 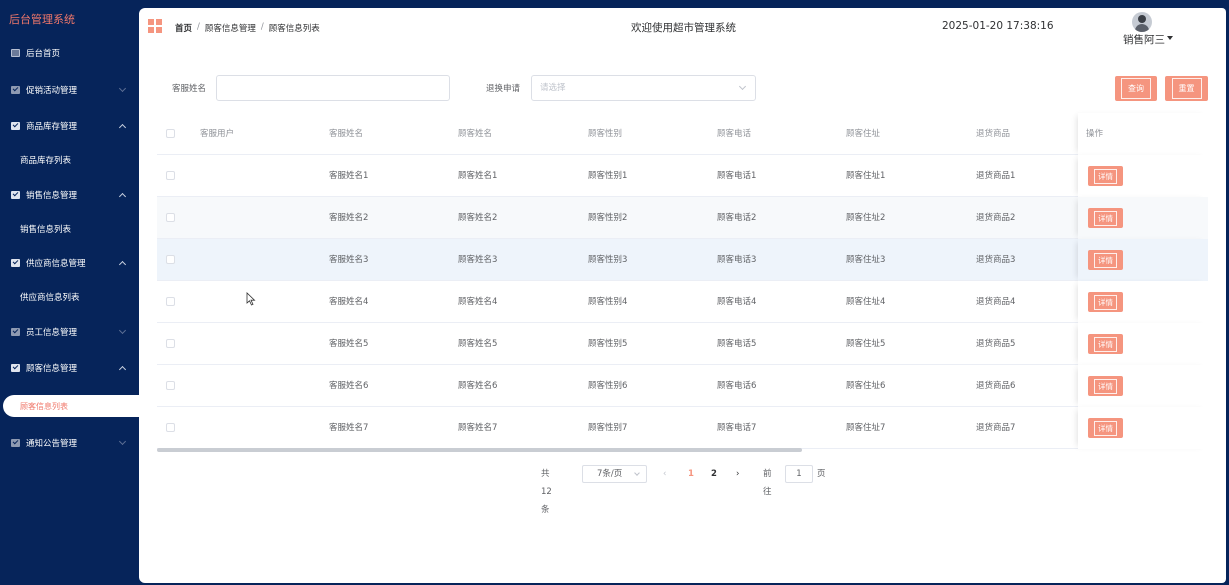 I want to click on sidebar-item-sales: 销售信息管理, so click(x=69, y=195).